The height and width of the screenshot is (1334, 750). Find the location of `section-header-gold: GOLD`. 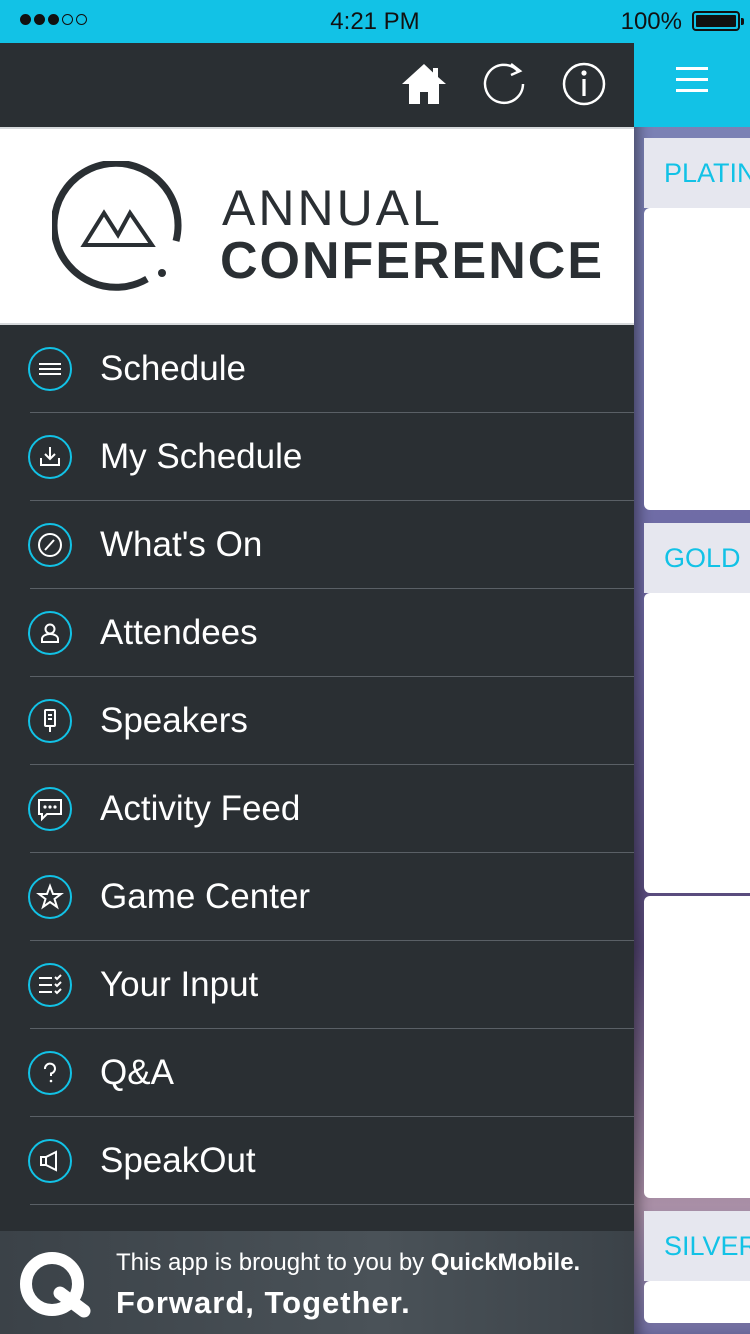

section-header-gold: GOLD is located at coordinates (697, 558).